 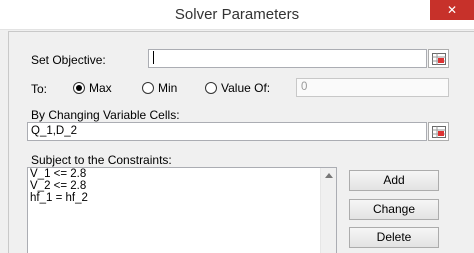 I want to click on constraint-item: V_2 <= 2.8, so click(x=182, y=186).